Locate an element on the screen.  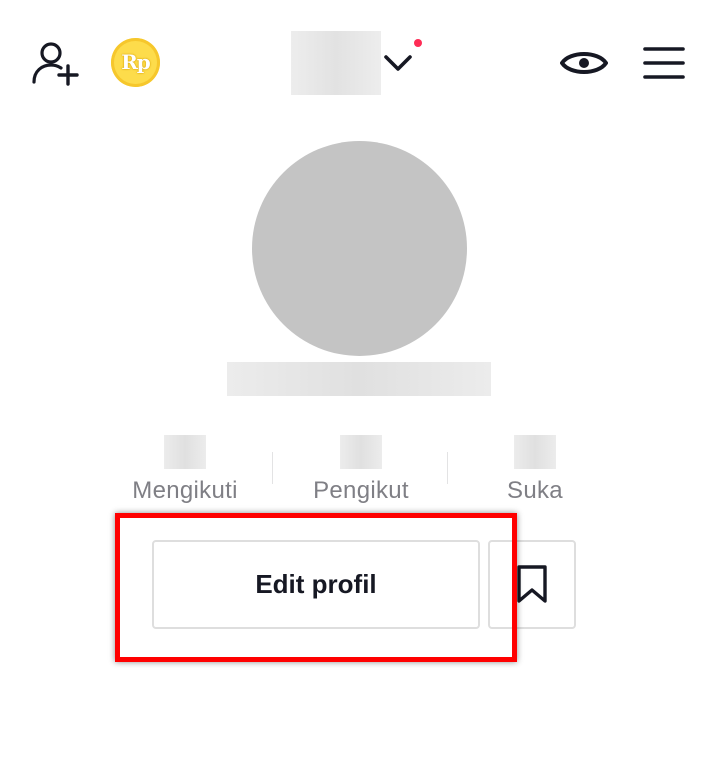
add-friend-button is located at coordinates (56, 64).